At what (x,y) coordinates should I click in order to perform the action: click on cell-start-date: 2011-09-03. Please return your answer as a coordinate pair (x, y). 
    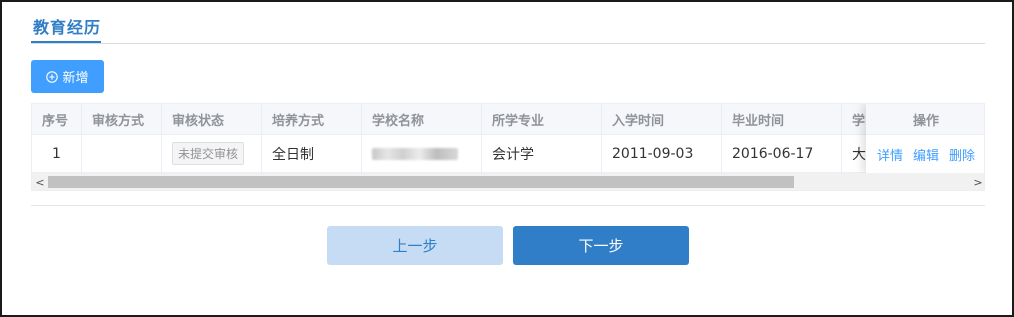
    Looking at the image, I should click on (662, 153).